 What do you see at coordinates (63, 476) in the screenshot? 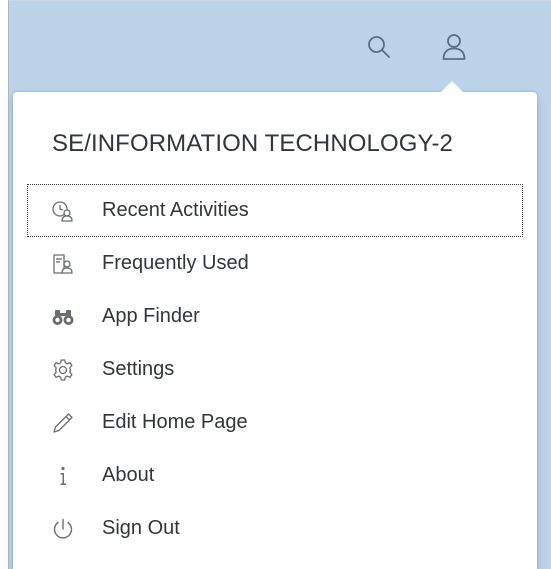
I see `info-icon` at bounding box center [63, 476].